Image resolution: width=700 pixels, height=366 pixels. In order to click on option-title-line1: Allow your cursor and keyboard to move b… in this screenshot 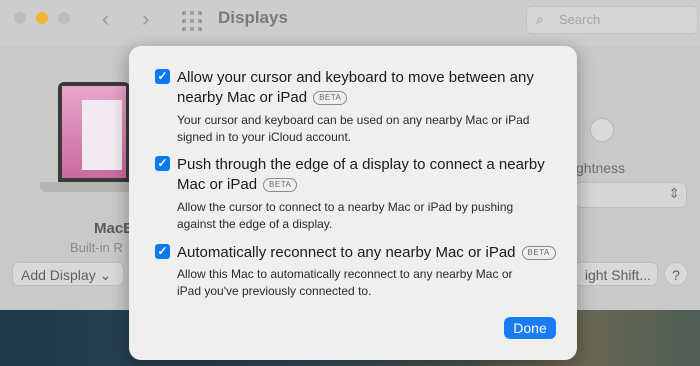, I will do `click(355, 77)`.